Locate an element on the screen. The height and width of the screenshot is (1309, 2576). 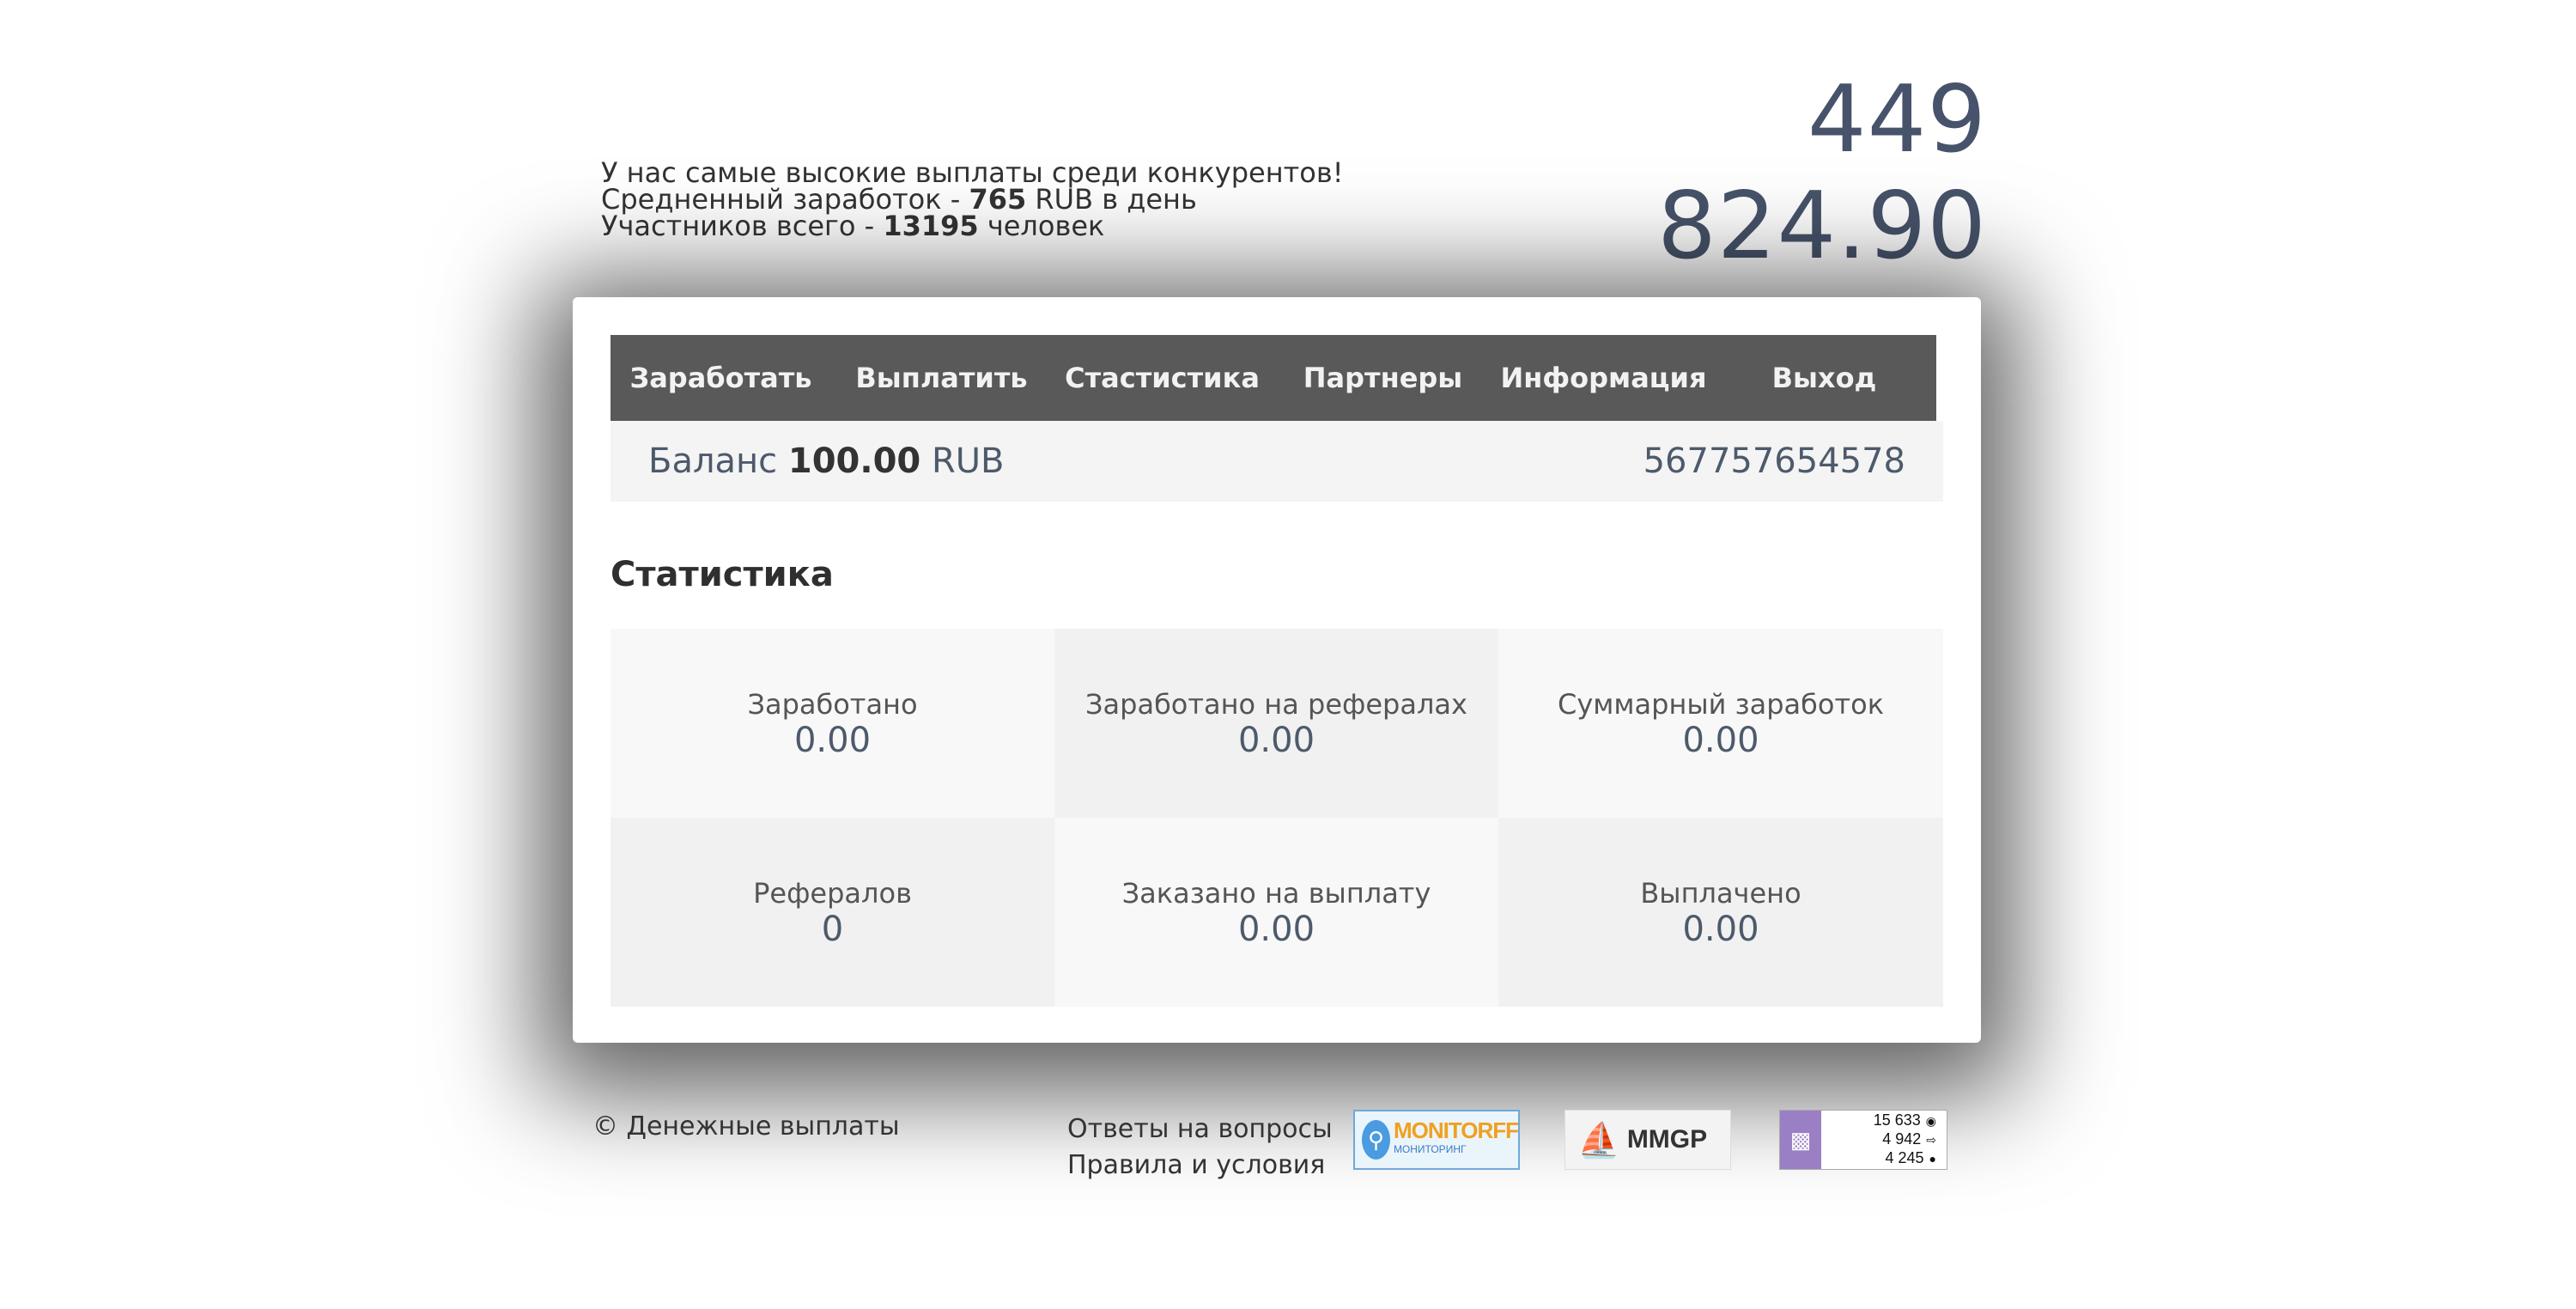
li-hosts: 4 245 is located at coordinates (1904, 1157).